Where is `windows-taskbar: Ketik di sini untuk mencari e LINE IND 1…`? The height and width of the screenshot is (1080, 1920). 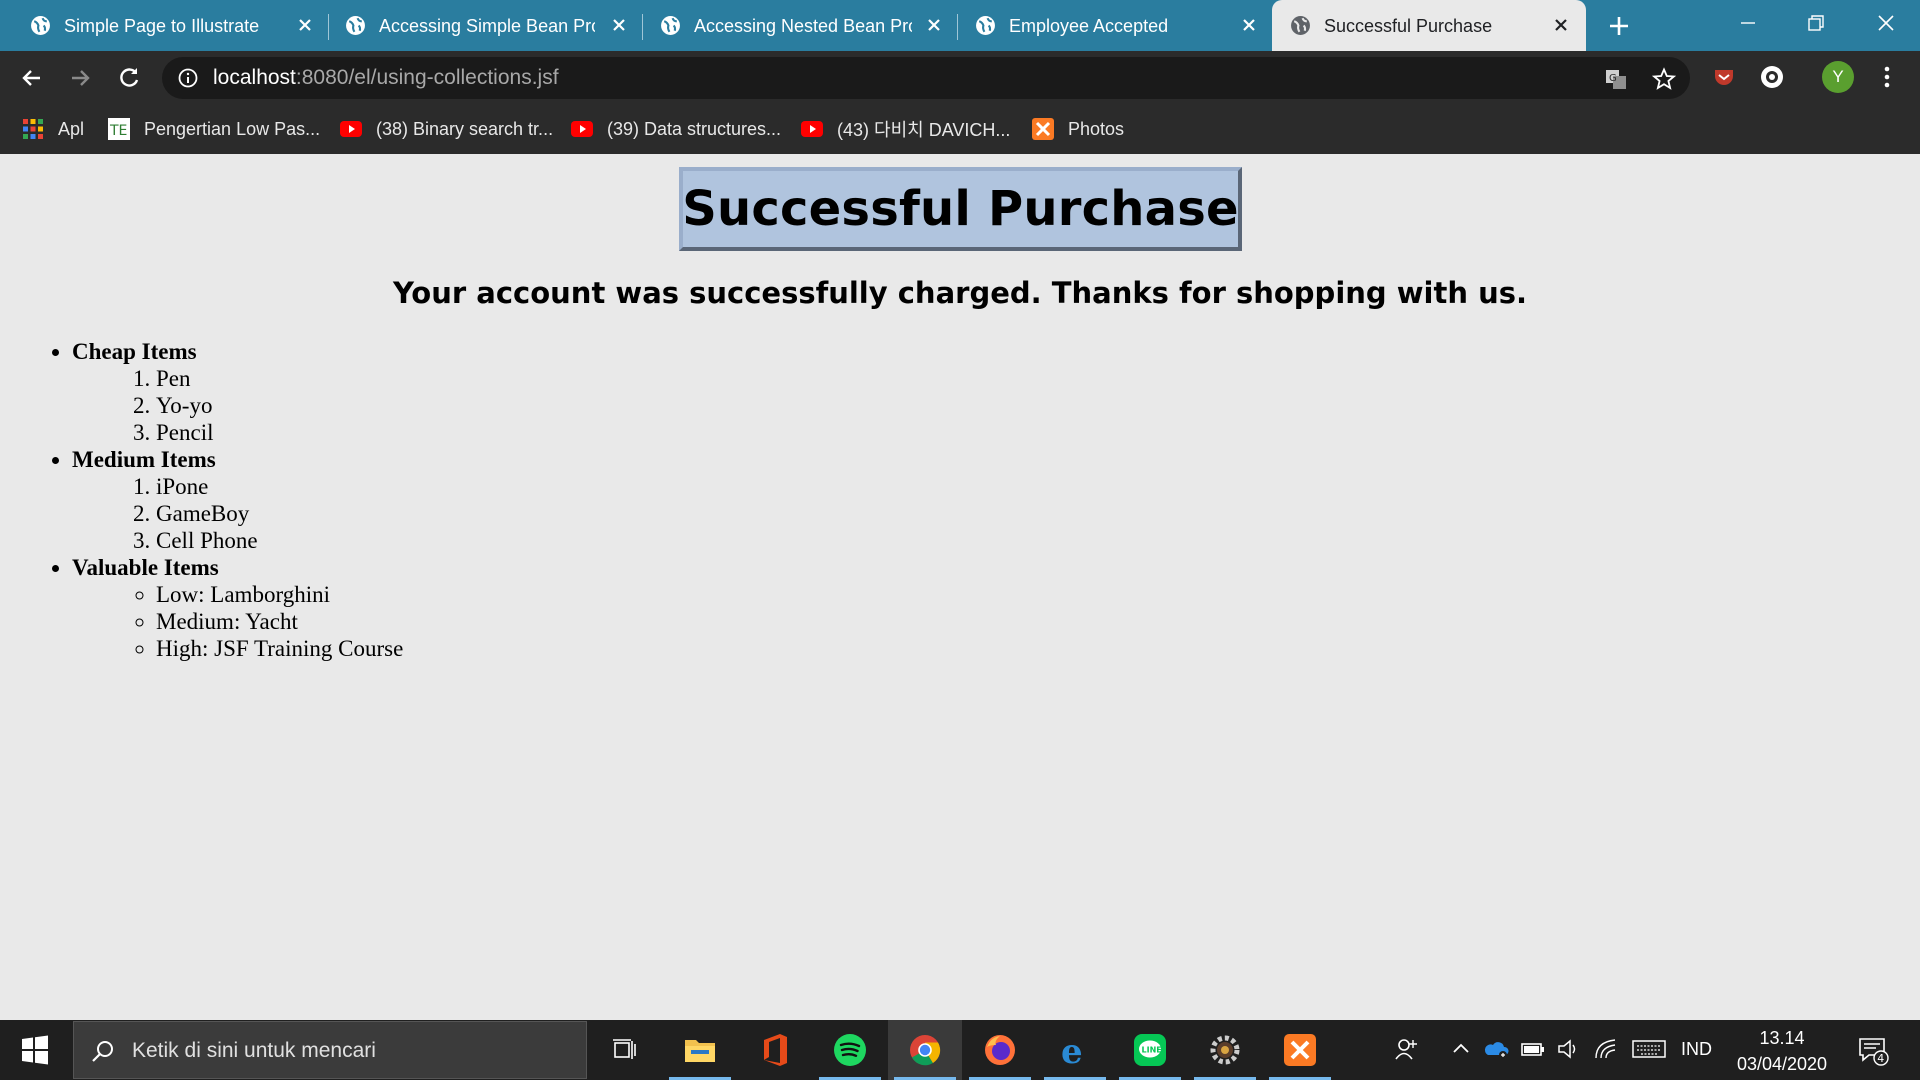
windows-taskbar: Ketik di sini untuk mencari e LINE IND 1… is located at coordinates (960, 1050).